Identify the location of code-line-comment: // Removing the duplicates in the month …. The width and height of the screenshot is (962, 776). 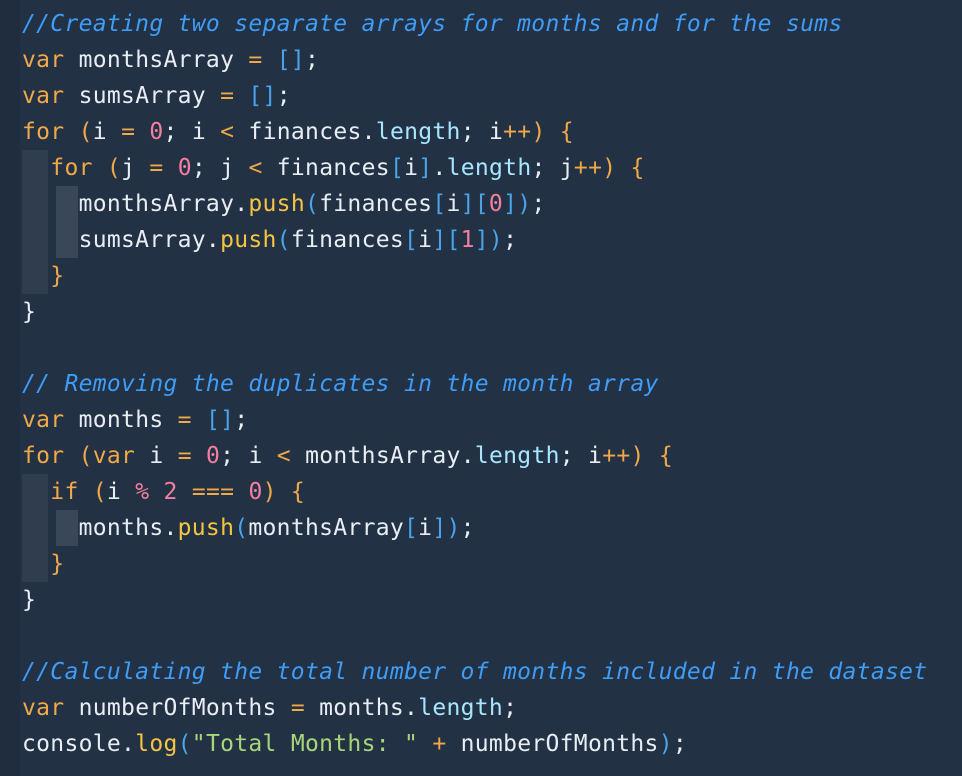
(340, 384).